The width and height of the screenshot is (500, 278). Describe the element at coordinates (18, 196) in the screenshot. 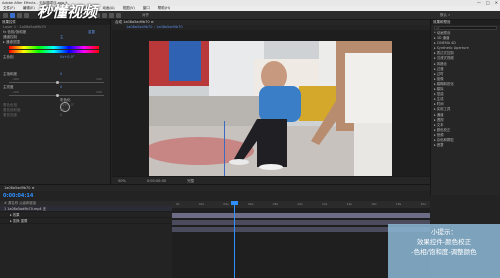

I see `timeline-current-time: 0:00:04:14` at that location.